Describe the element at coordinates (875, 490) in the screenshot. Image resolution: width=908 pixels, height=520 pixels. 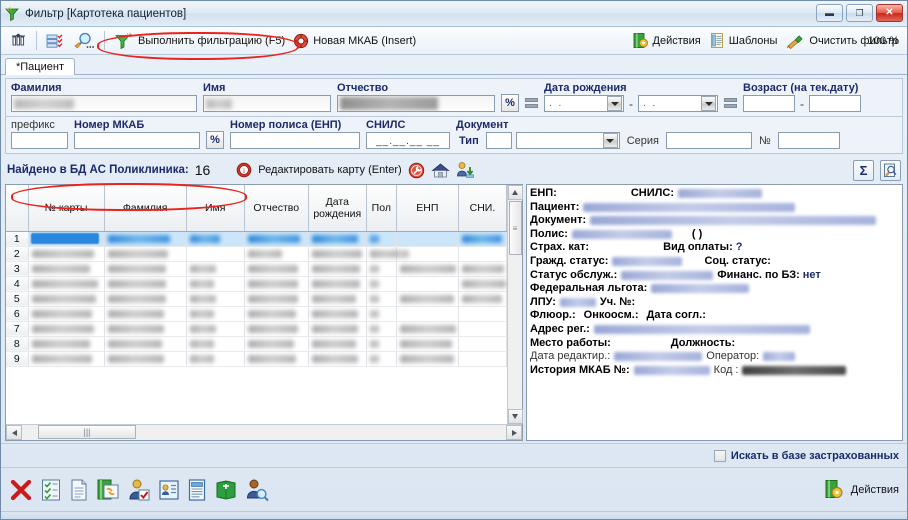
I see `bottom-actions-label: Действия` at that location.